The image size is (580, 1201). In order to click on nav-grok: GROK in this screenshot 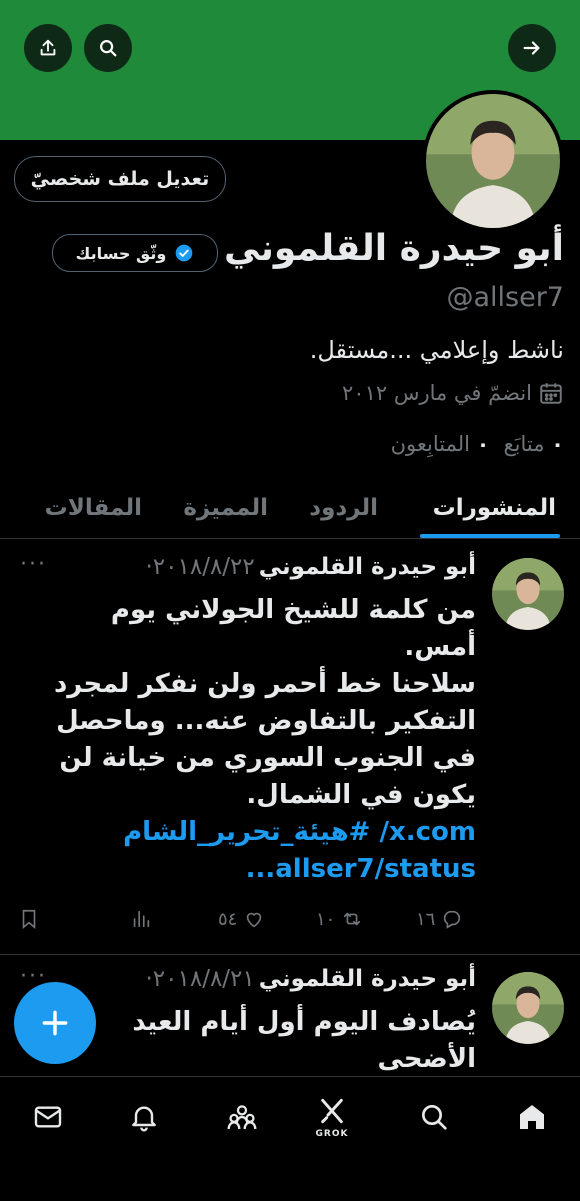, I will do `click(332, 1117)`.